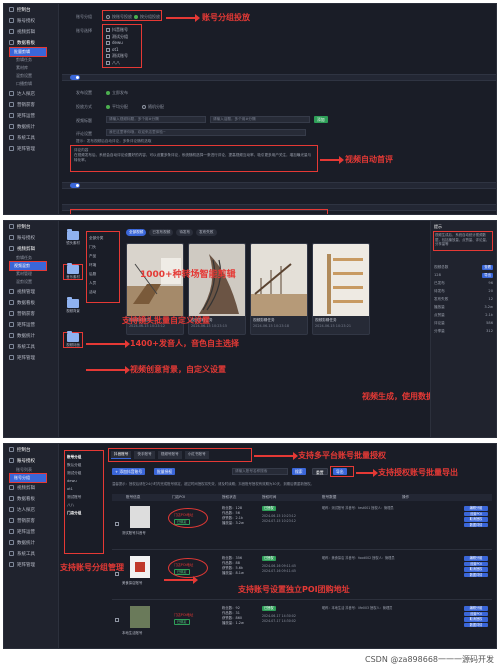  What do you see at coordinates (183, 614) in the screenshot?
I see `poi-address: 门店POI地址` at bounding box center [183, 614].